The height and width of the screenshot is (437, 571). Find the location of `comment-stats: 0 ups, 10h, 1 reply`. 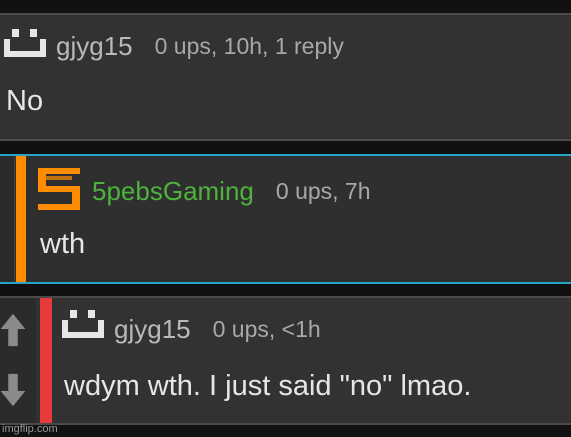

comment-stats: 0 ups, 10h, 1 reply is located at coordinates (249, 46).